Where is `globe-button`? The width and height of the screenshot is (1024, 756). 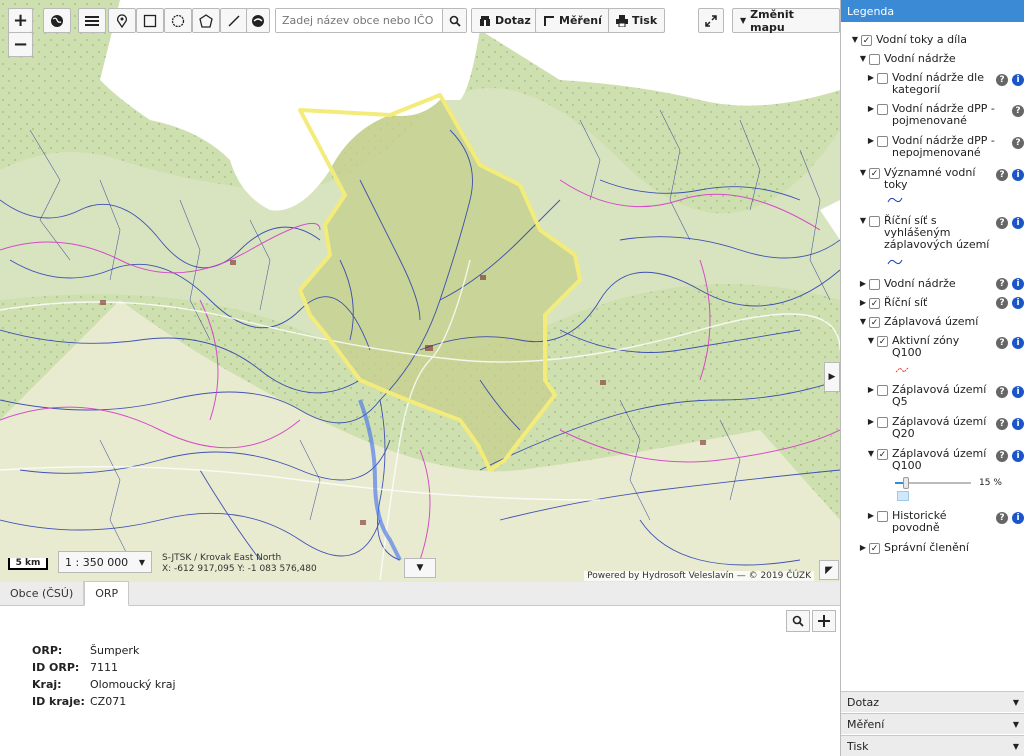
globe-button is located at coordinates (57, 20).